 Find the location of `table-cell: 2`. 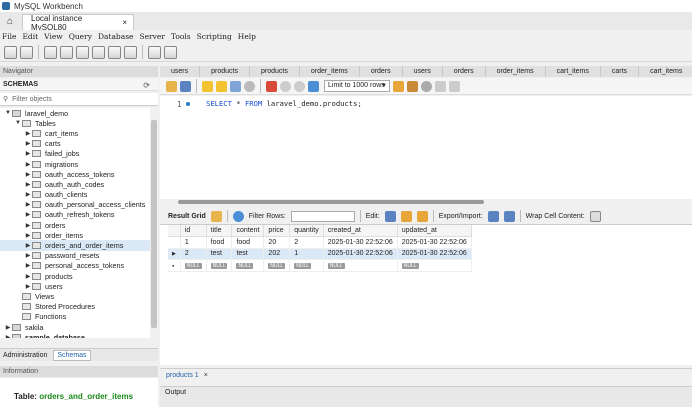

table-cell: 2 is located at coordinates (193, 254).